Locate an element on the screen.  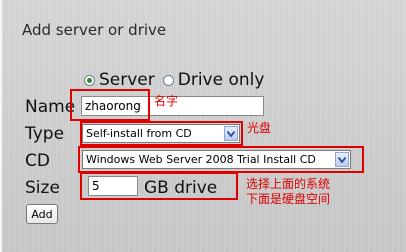
size-annotation-note-1: 选择上面的系统 is located at coordinates (288, 184).